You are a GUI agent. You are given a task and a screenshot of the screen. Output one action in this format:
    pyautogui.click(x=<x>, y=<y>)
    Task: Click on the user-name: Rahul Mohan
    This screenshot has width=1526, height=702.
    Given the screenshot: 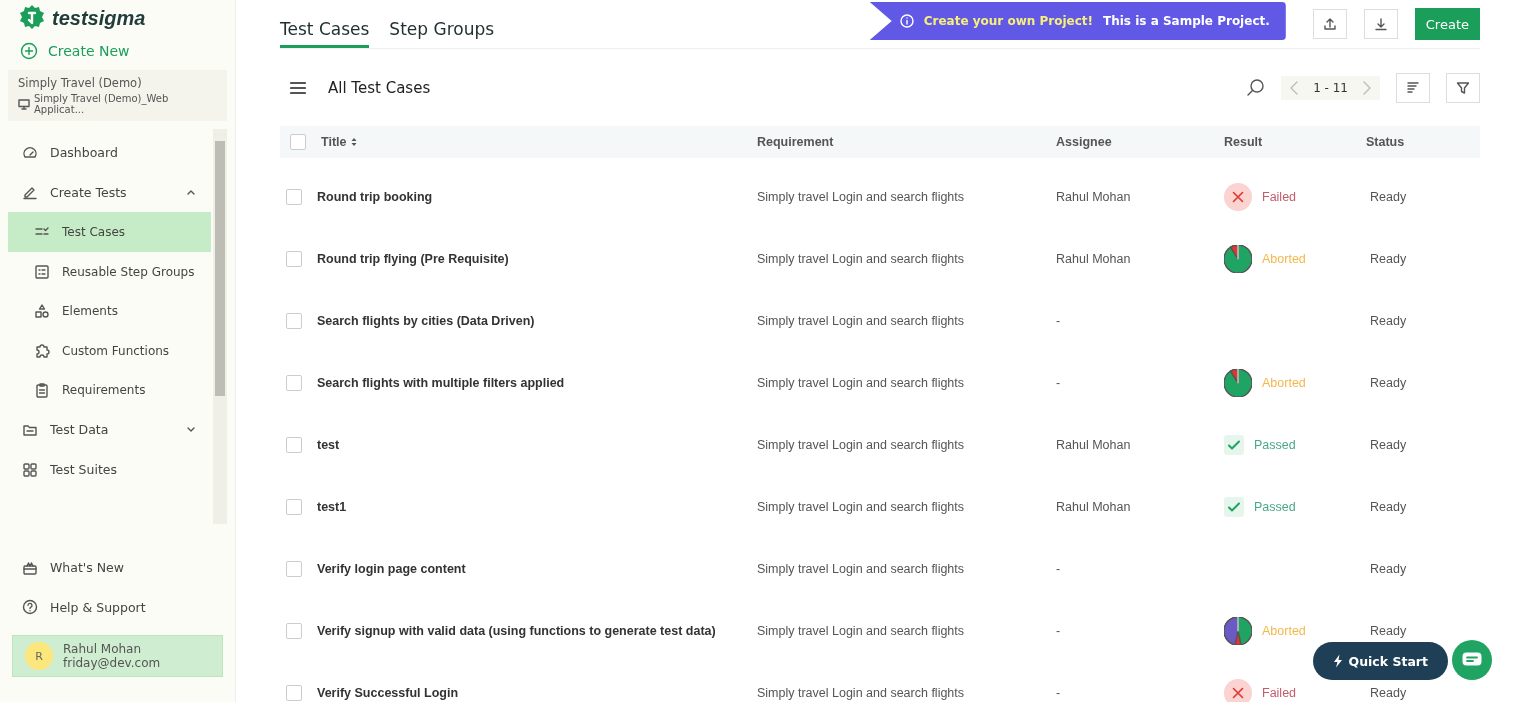 What is the action you would take?
    pyautogui.click(x=103, y=649)
    